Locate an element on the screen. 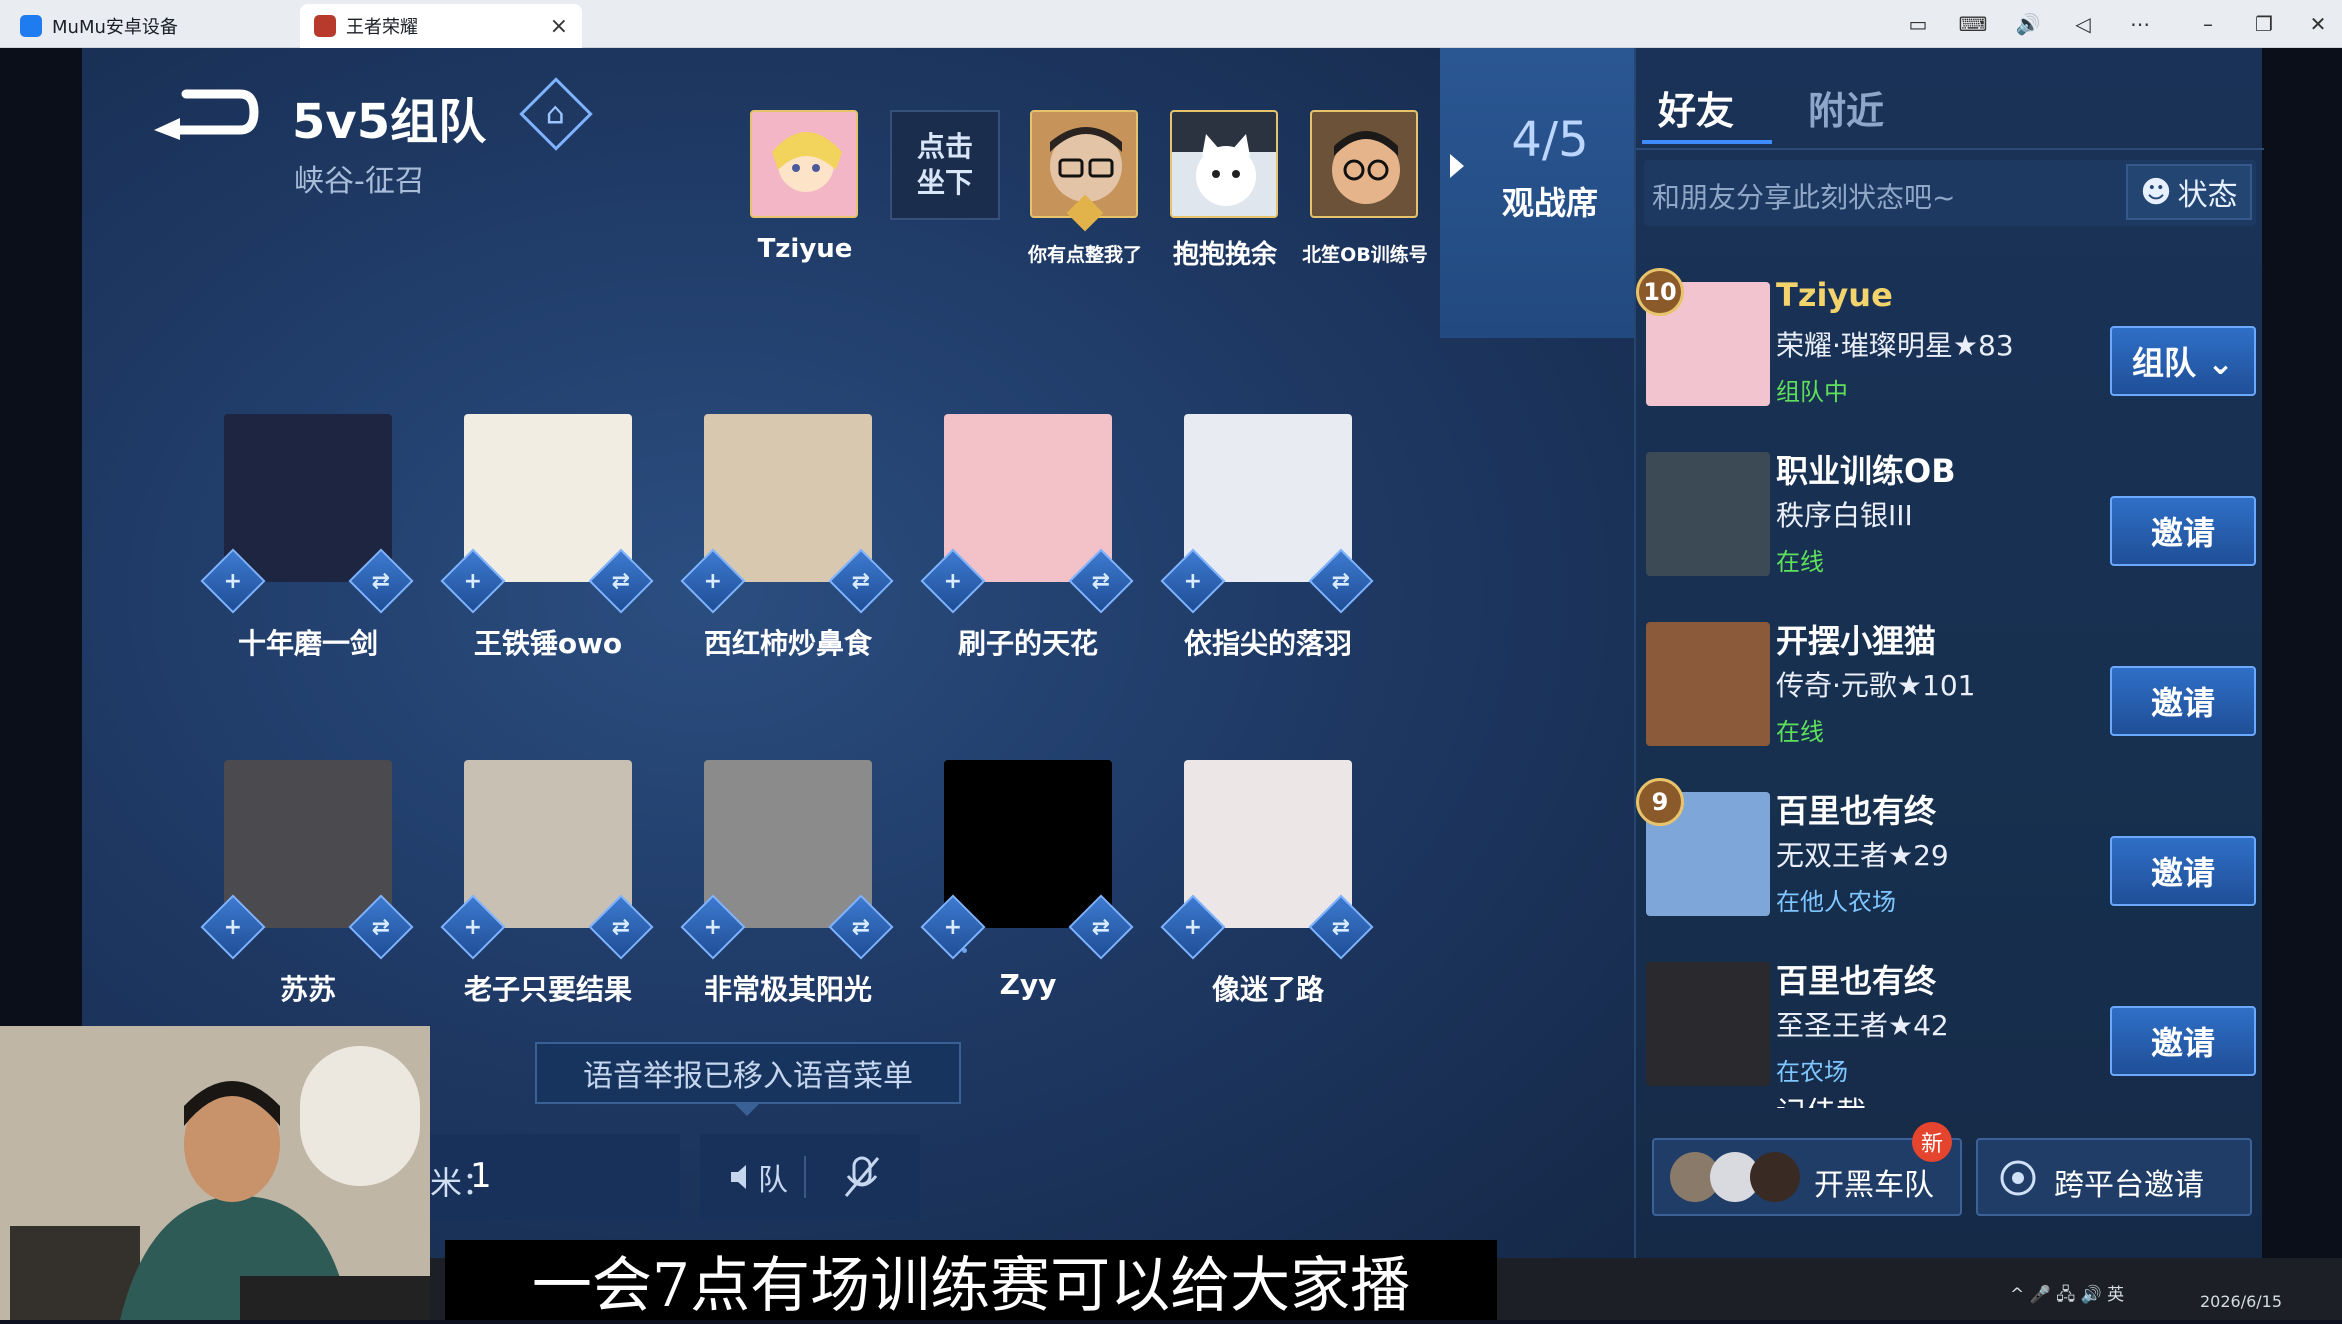 This screenshot has width=2342, height=1324. new-badge: 新 is located at coordinates (1932, 1142).